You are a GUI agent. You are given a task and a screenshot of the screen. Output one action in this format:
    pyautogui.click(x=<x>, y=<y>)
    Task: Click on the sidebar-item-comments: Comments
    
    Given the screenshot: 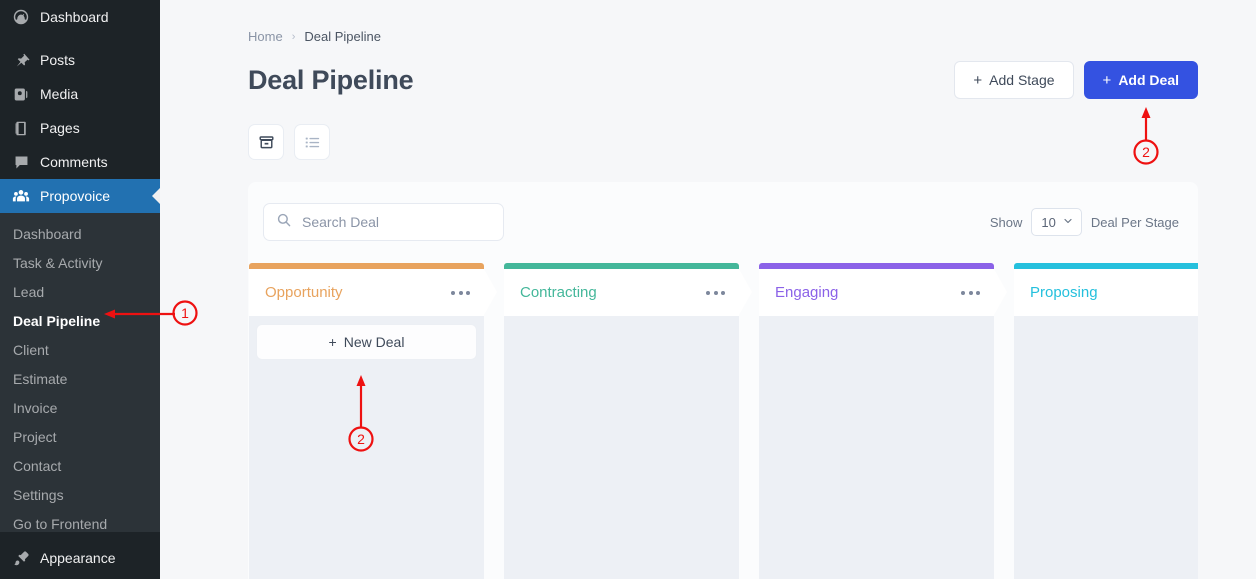 What is the action you would take?
    pyautogui.click(x=80, y=162)
    